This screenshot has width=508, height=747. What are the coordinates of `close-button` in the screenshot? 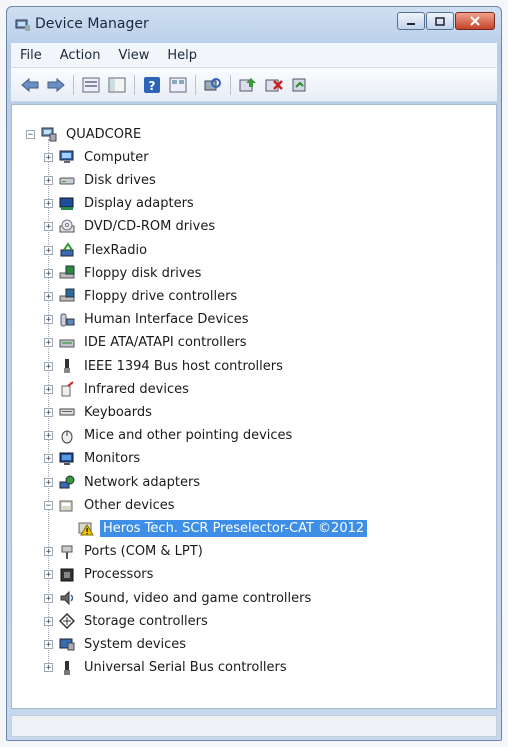 It's located at (475, 21).